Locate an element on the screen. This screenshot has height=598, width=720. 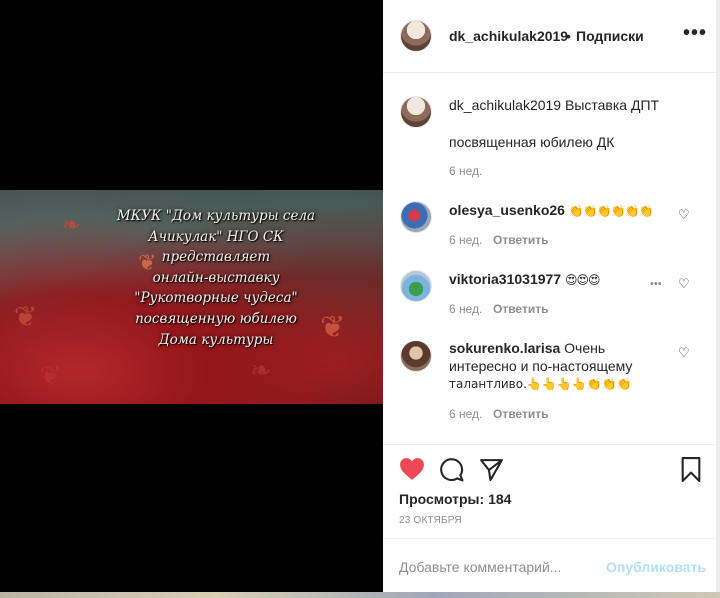
add-comment-bar: Опубликовать is located at coordinates (549, 565).